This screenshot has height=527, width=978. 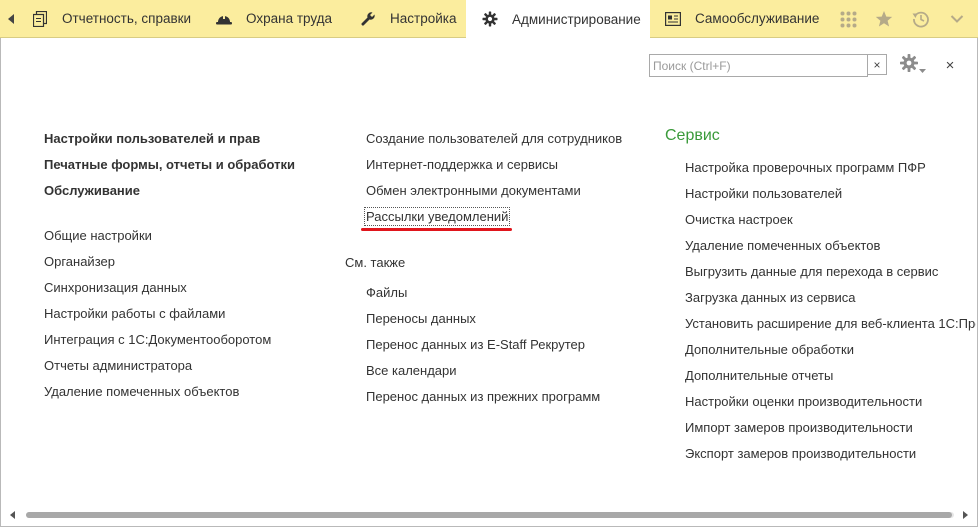 What do you see at coordinates (757, 18) in the screenshot?
I see `tab-label: Самообслуживание` at bounding box center [757, 18].